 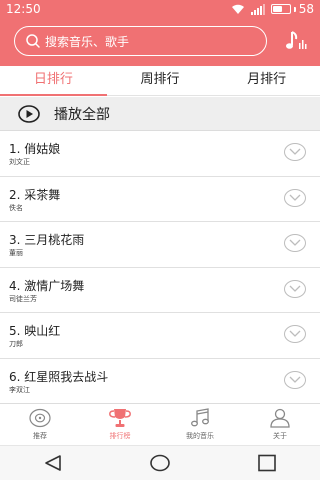 I want to click on song-artist: 董丽, so click(x=16, y=253).